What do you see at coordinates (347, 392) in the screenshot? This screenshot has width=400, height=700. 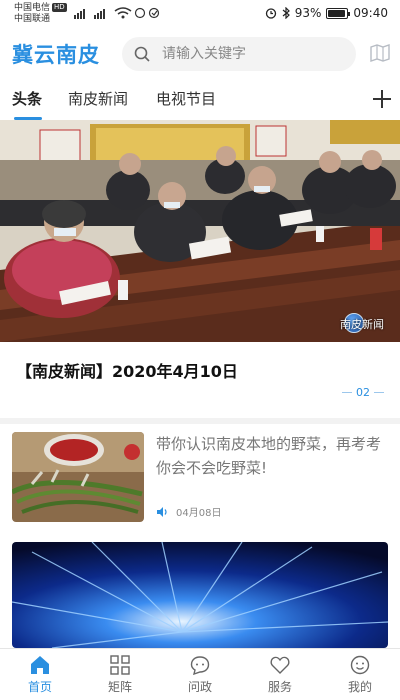 I see `pager-line-left` at bounding box center [347, 392].